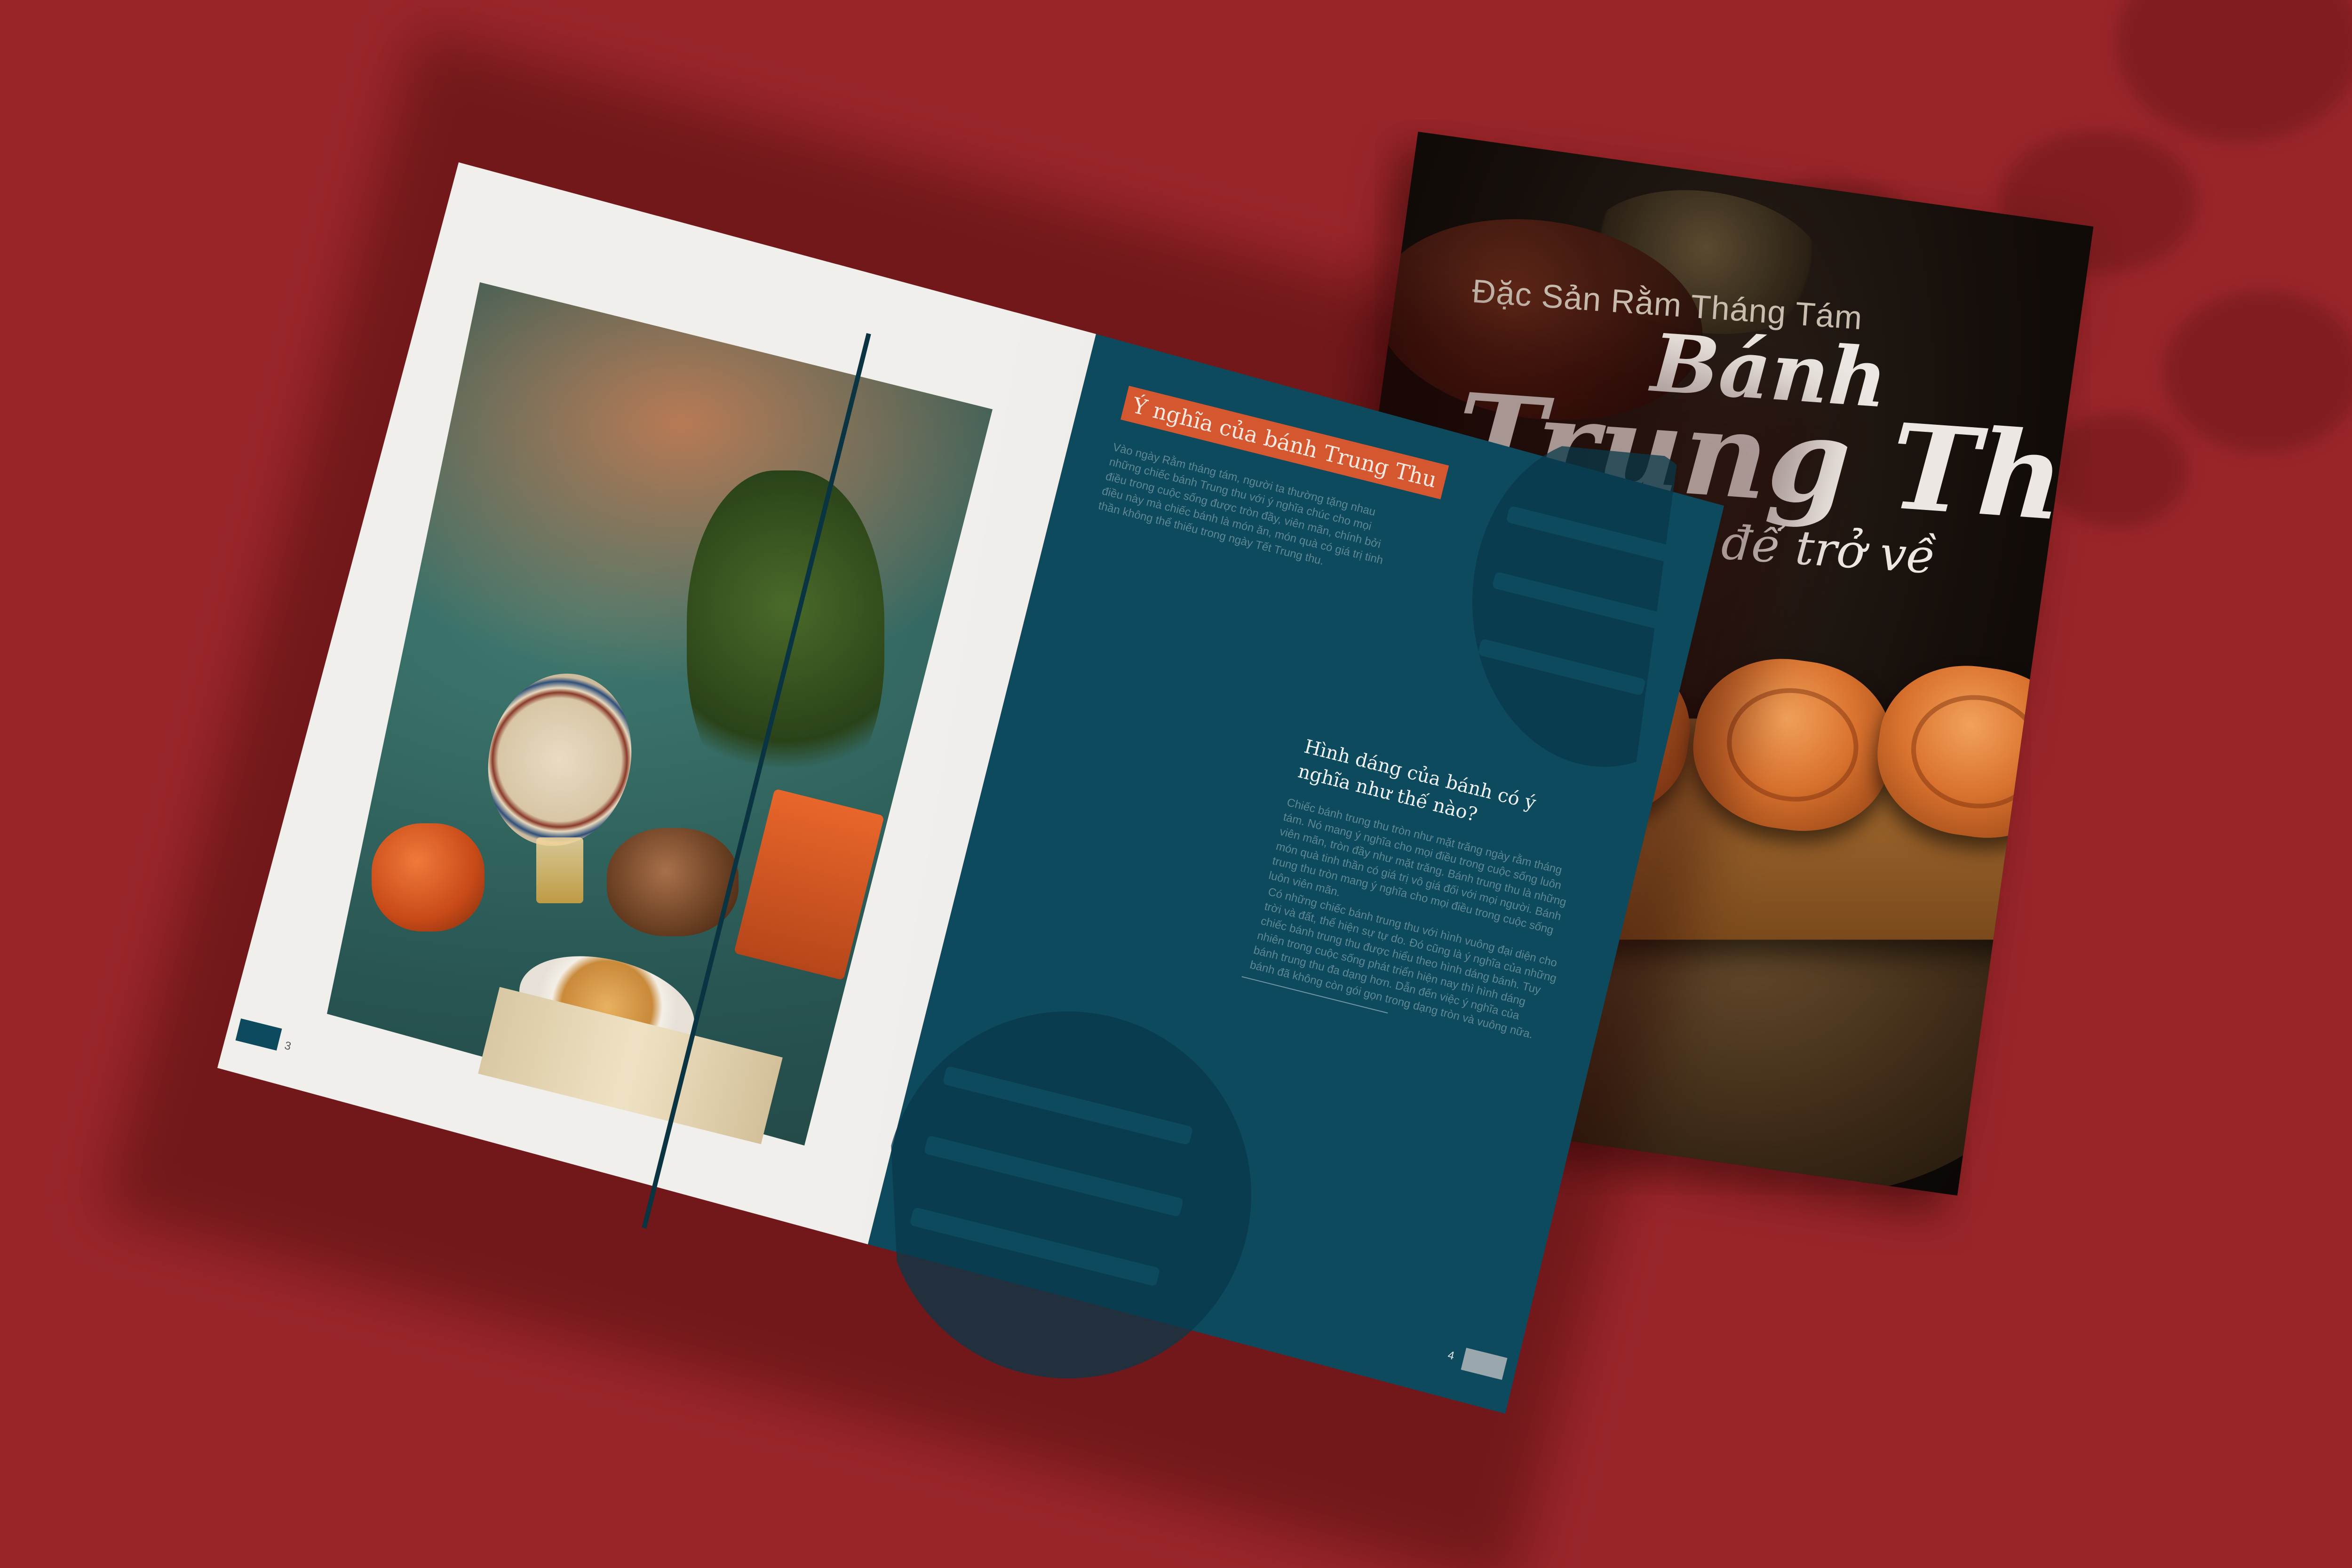 This screenshot has width=2352, height=1568. What do you see at coordinates (428, 877) in the screenshot?
I see `piggy-bank` at bounding box center [428, 877].